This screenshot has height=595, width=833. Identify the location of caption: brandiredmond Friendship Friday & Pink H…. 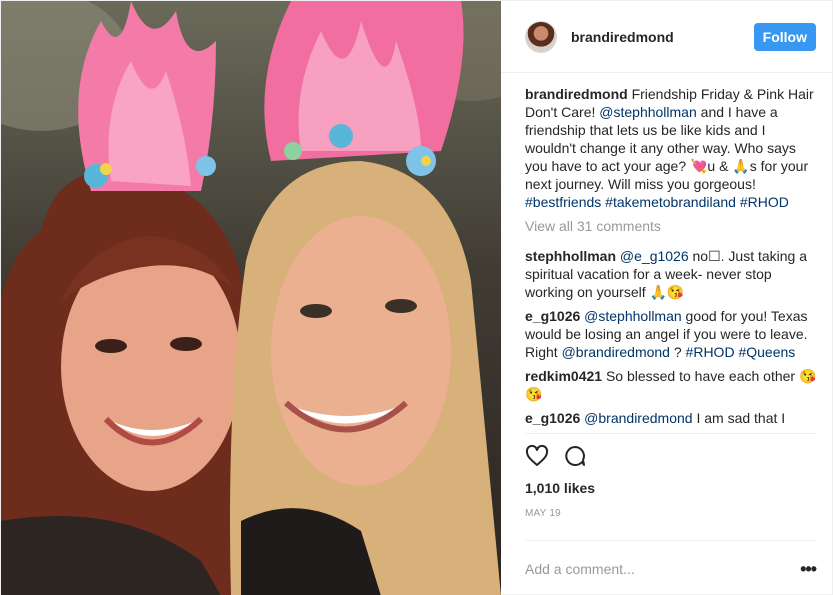
(672, 148).